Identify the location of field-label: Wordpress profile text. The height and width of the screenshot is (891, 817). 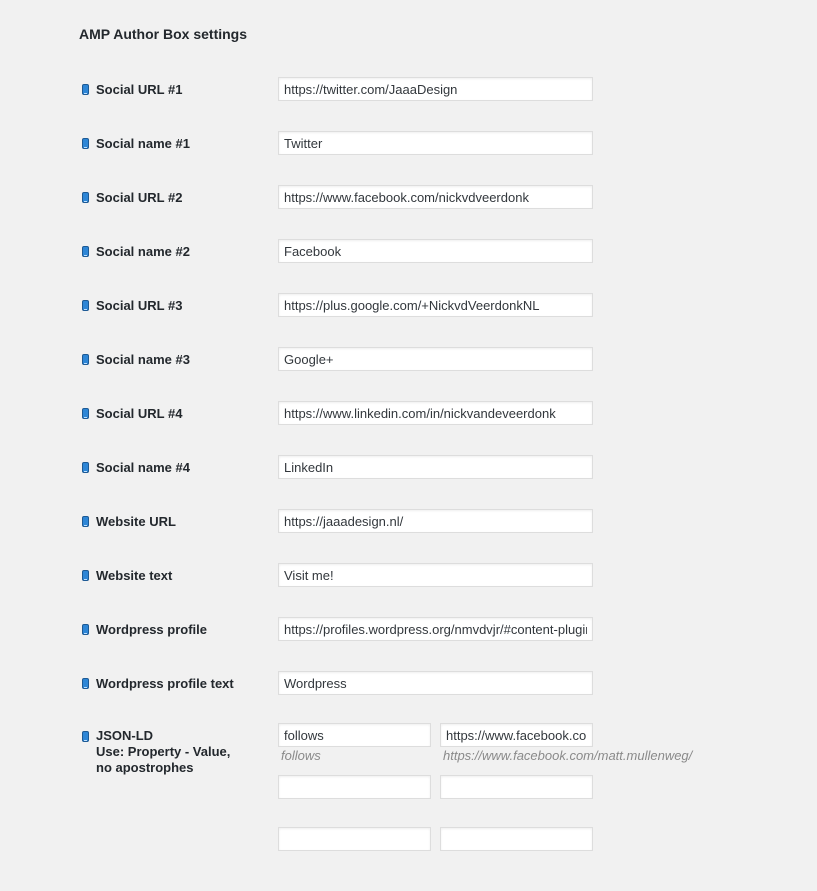
(158, 683).